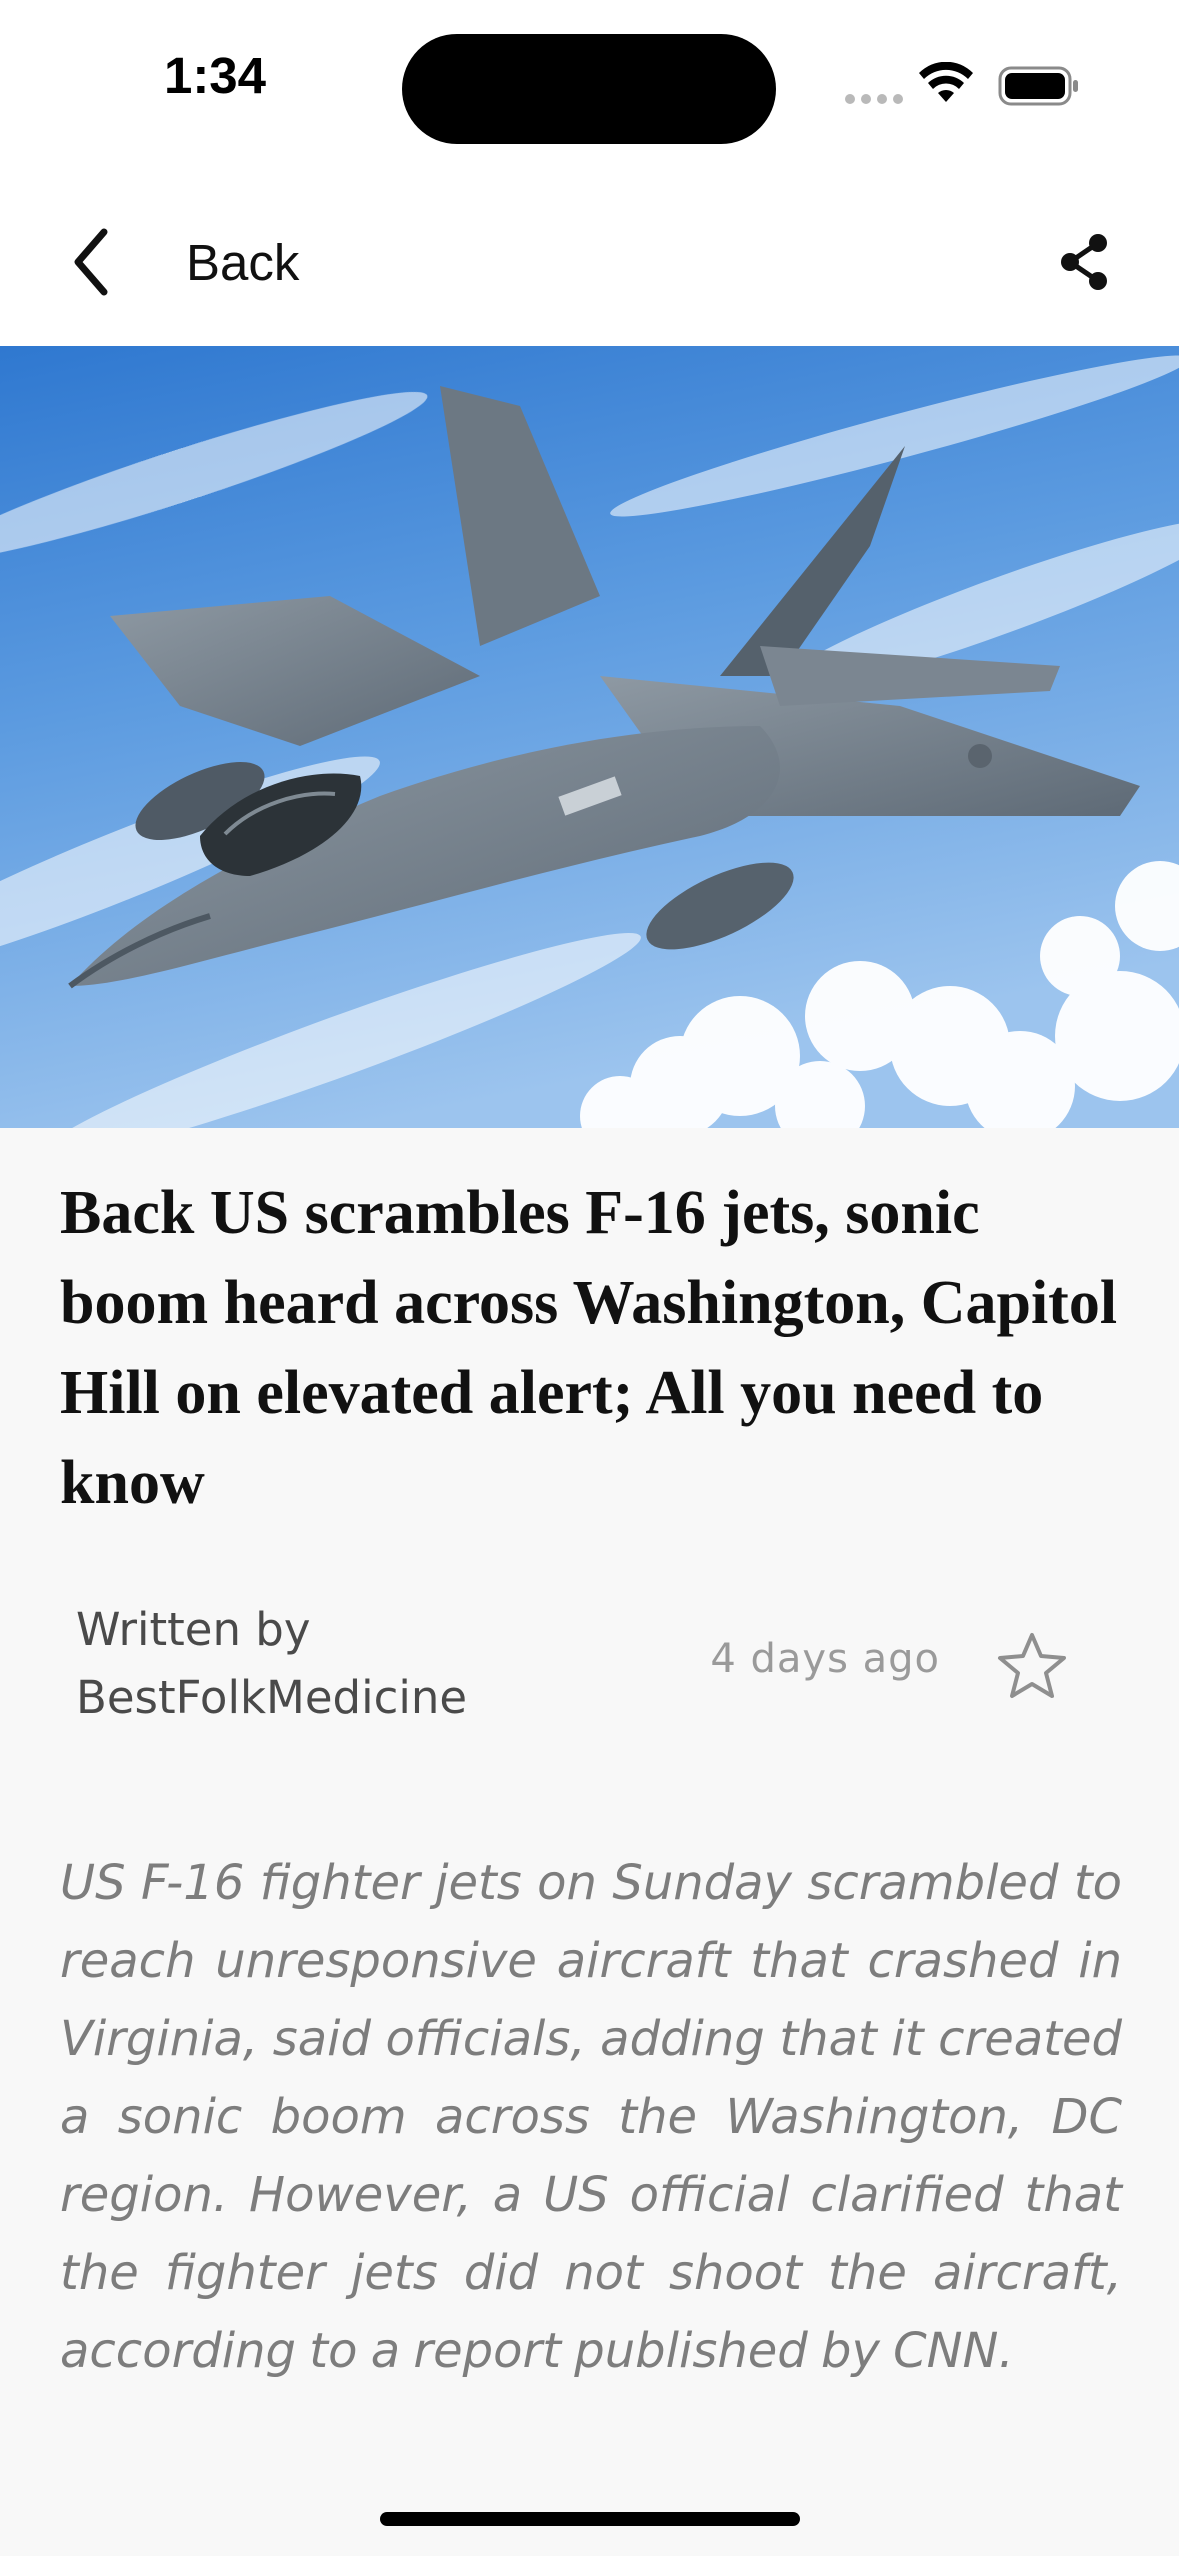  Describe the element at coordinates (825, 1659) in the screenshot. I see `article-timestamp: 4 days ago` at that location.